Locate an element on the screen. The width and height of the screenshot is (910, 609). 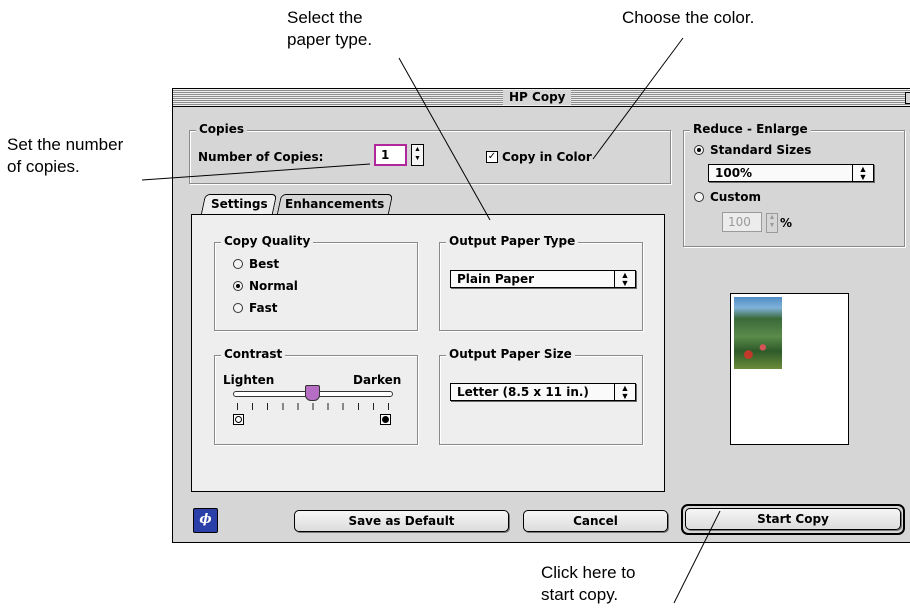
contrast-label: Contrast is located at coordinates (253, 354).